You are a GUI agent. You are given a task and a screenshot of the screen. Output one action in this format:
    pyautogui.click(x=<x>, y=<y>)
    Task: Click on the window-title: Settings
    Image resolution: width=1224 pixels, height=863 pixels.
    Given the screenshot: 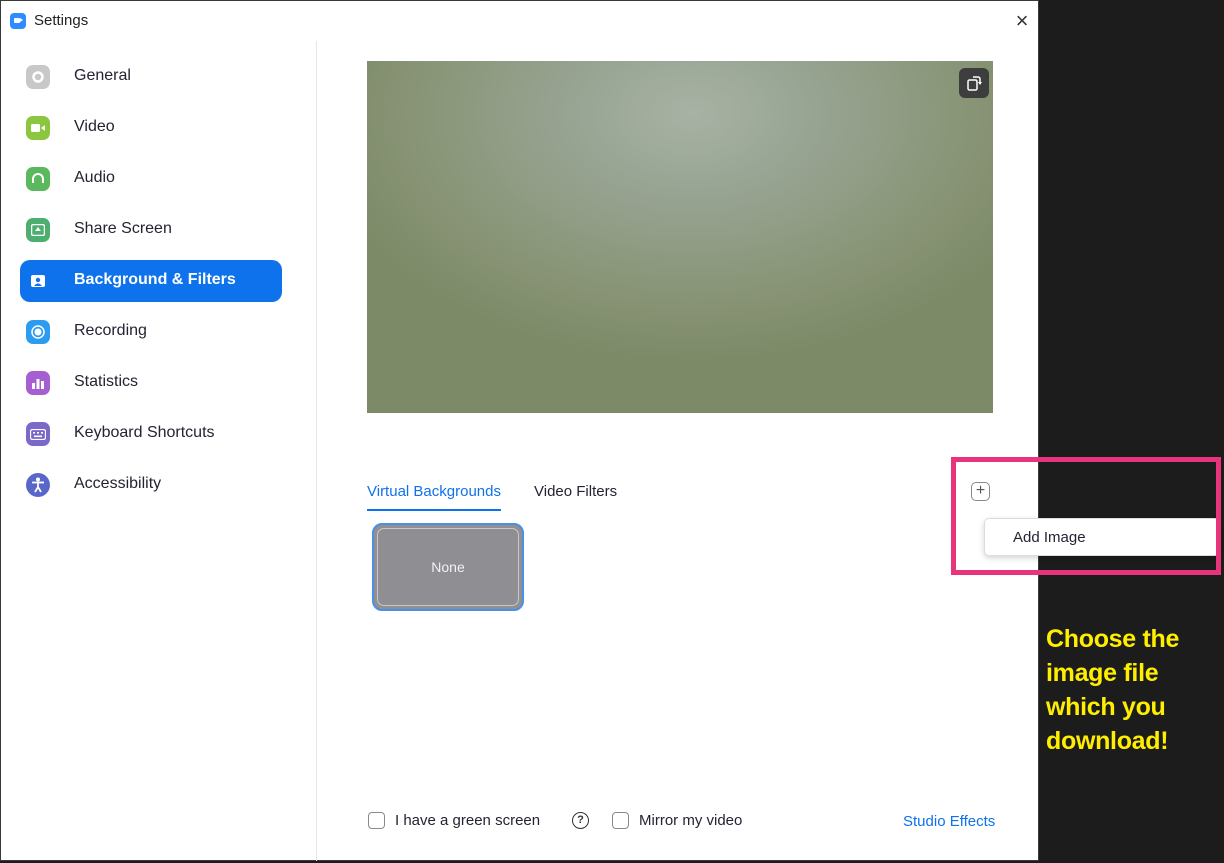 What is the action you would take?
    pyautogui.click(x=61, y=20)
    